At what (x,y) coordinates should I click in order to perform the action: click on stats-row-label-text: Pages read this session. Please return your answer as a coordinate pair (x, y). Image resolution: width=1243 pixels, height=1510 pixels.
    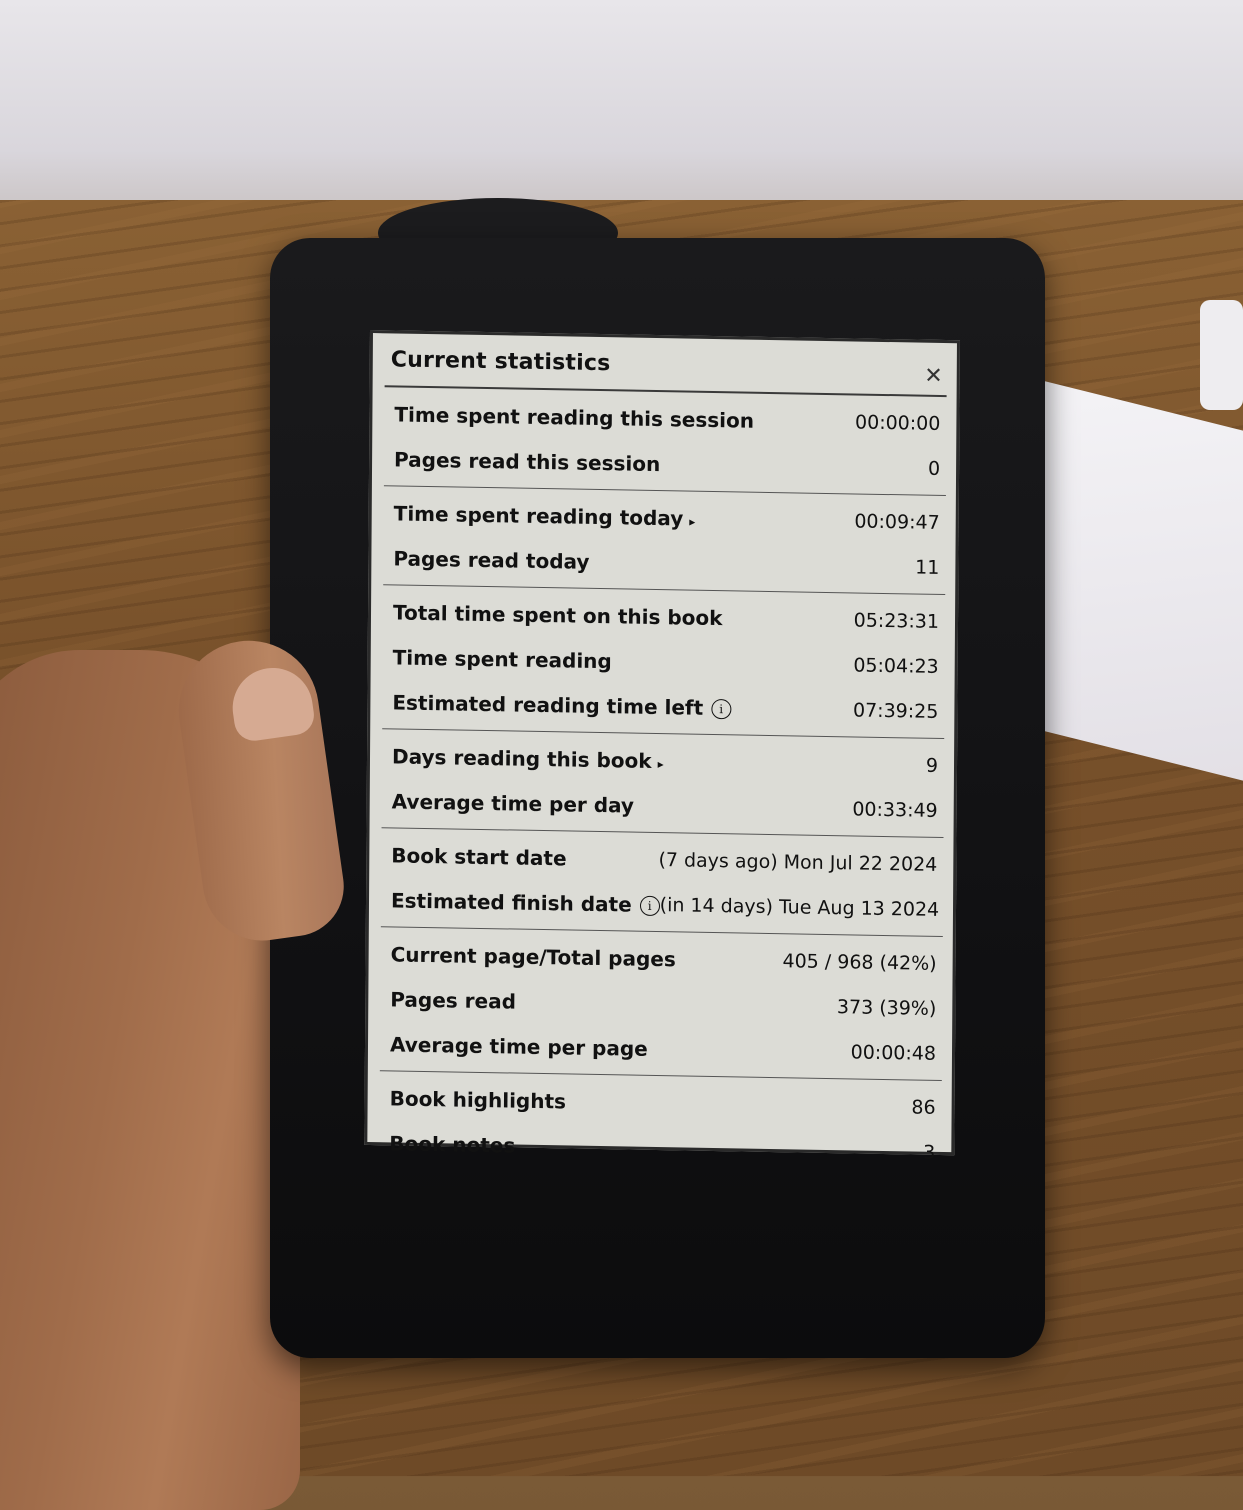
    Looking at the image, I should click on (527, 461).